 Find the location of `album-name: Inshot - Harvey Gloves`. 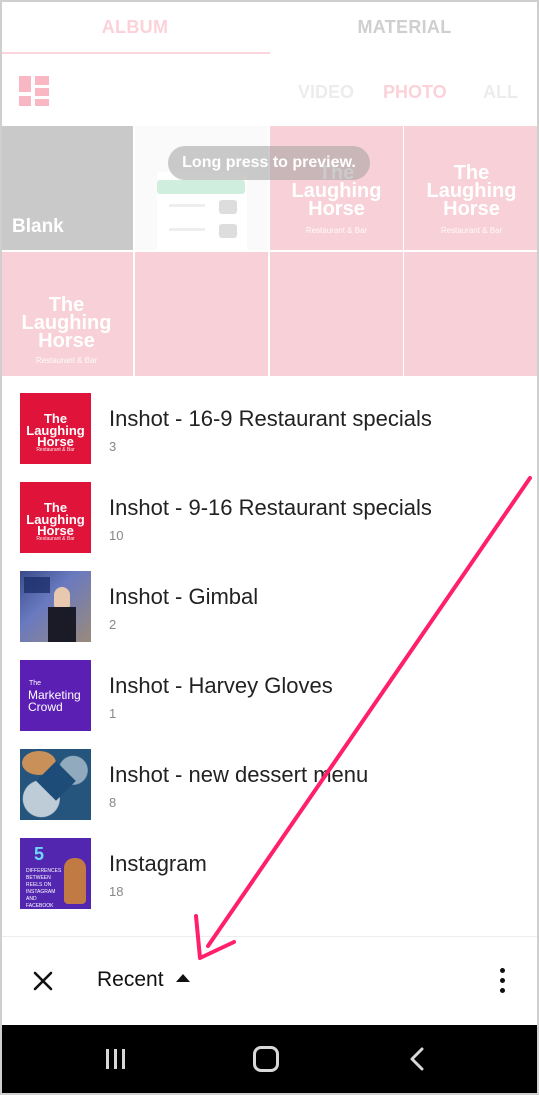

album-name: Inshot - Harvey Gloves is located at coordinates (221, 685).